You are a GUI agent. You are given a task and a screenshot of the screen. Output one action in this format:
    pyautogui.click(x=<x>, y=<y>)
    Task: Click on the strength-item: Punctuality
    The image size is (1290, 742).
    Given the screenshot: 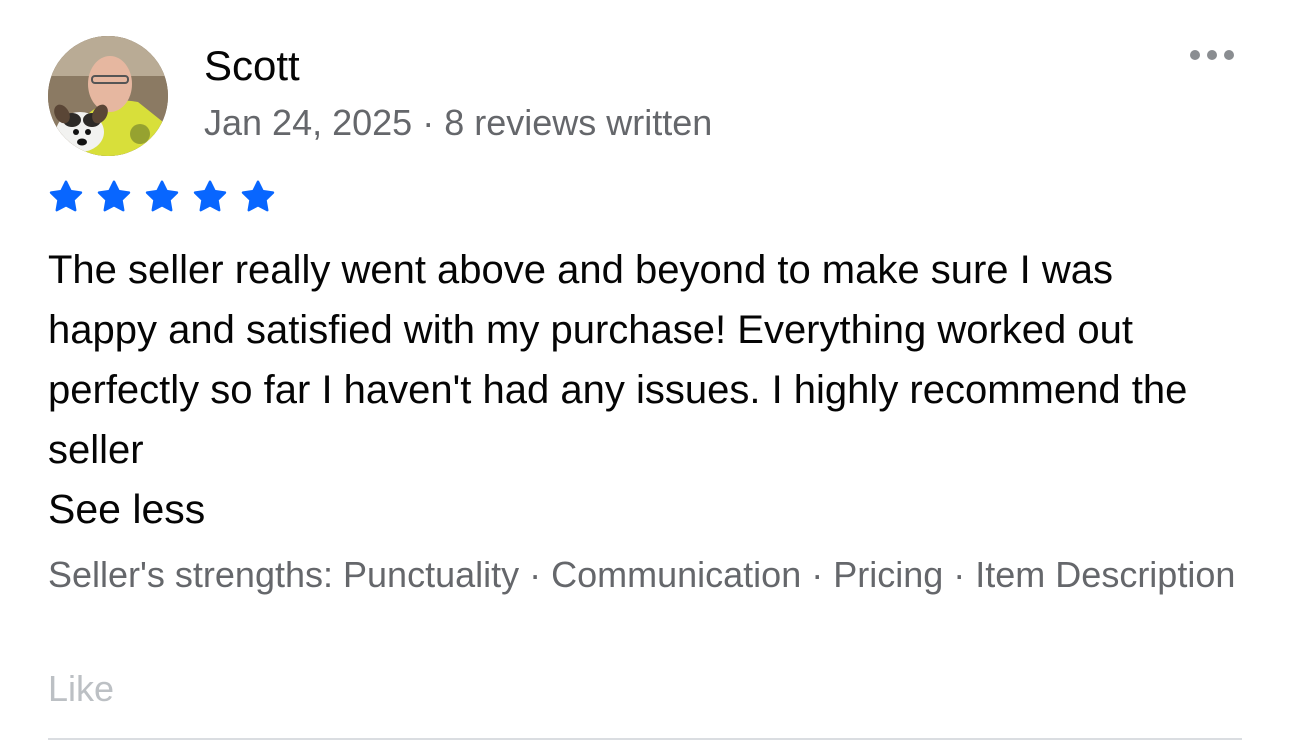 What is the action you would take?
    pyautogui.click(x=431, y=574)
    